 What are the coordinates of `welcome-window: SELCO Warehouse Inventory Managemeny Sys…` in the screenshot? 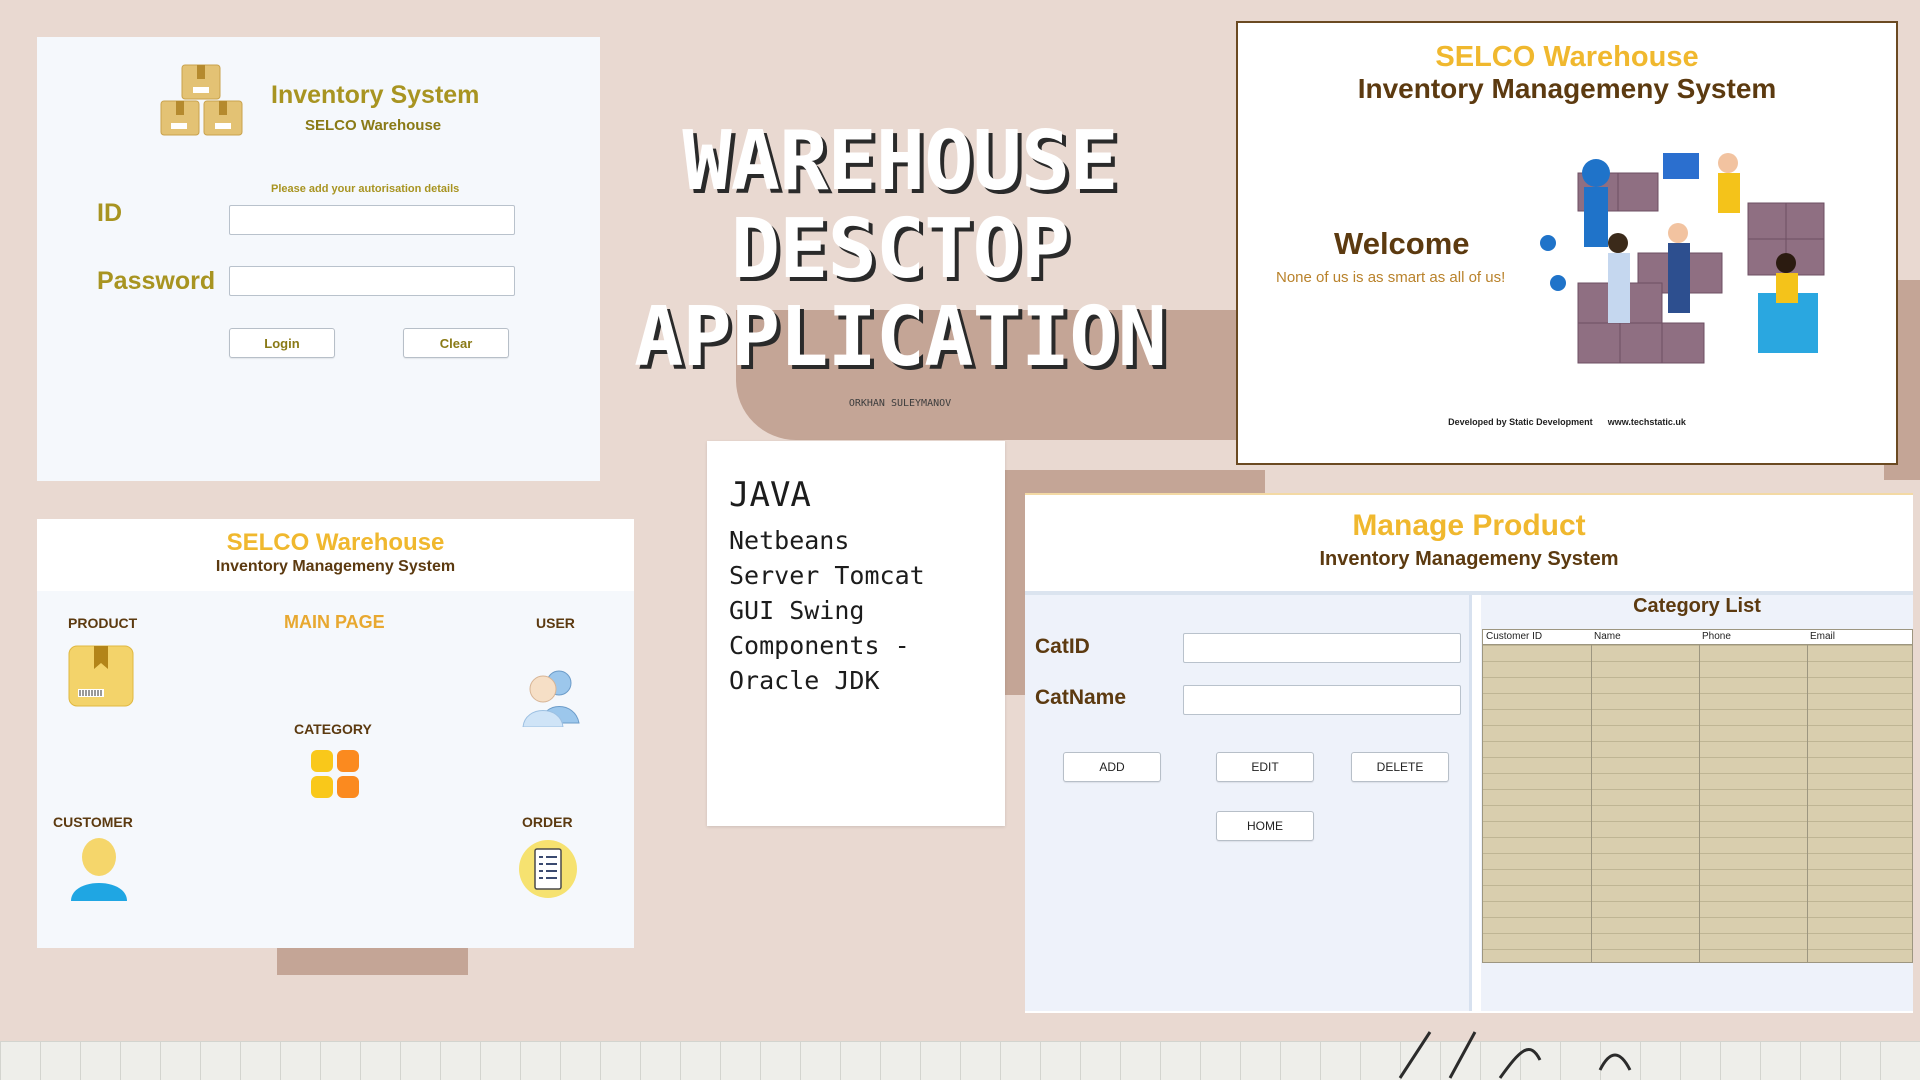 It's located at (1567, 243).